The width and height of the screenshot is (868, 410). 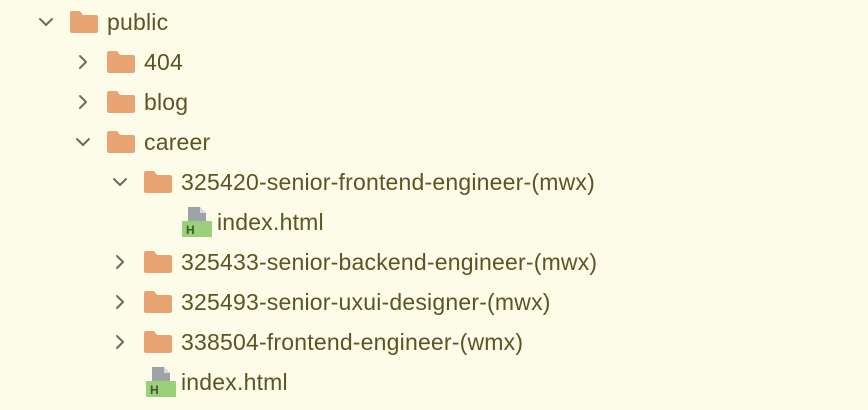 What do you see at coordinates (163, 62) in the screenshot?
I see `tree-node-label: 404` at bounding box center [163, 62].